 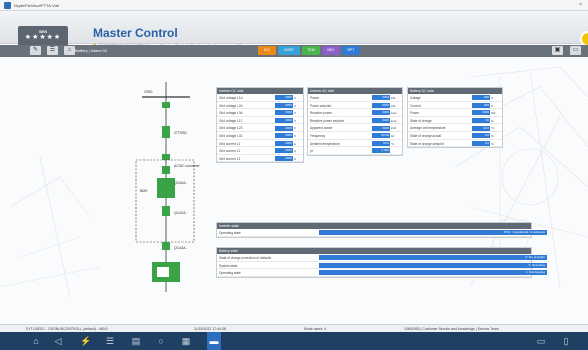 I want to click on window-title: Ncyte\FleVisor\PTTA.Vde, so click(x=37, y=5).